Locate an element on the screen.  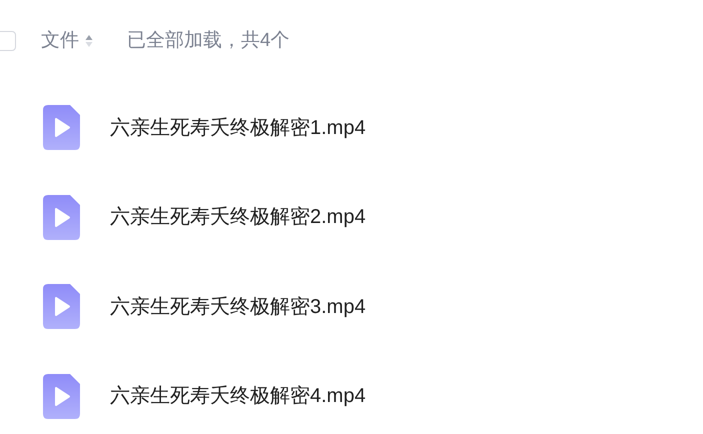
file-column-sort: 文件 is located at coordinates (67, 41).